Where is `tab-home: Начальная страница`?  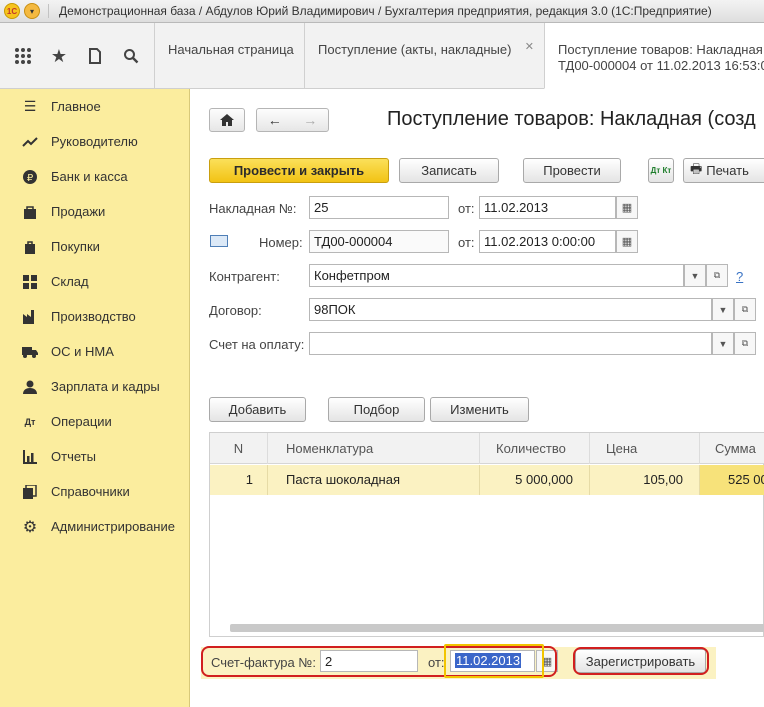
tab-home: Начальная страница is located at coordinates (229, 56).